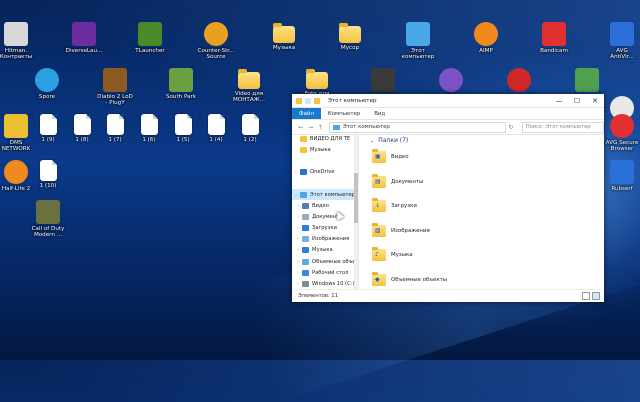 The height and width of the screenshot is (402, 640). What do you see at coordinates (554, 34) in the screenshot?
I see `bandicam-icon` at bounding box center [554, 34].